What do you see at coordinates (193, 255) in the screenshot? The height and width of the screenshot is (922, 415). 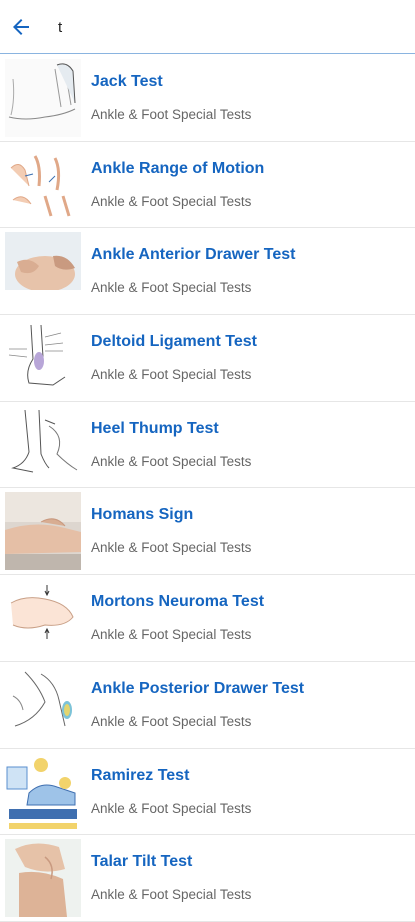 I see `item-title: Ankle Anterior Drawer Test` at bounding box center [193, 255].